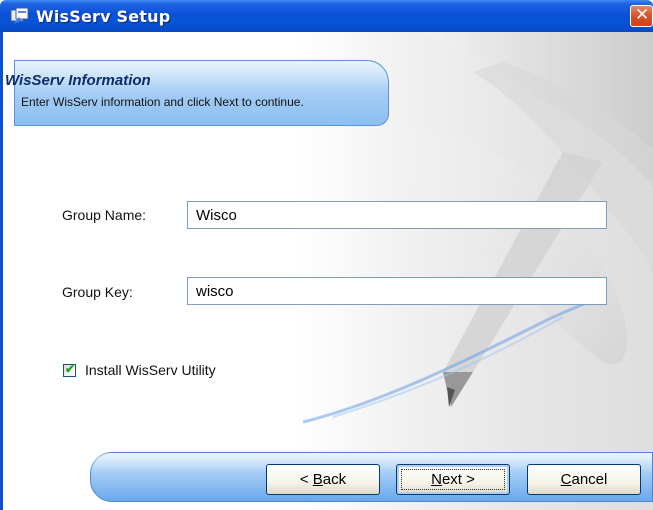  What do you see at coordinates (436, 479) in the screenshot?
I see `next-accesskey: N` at bounding box center [436, 479].